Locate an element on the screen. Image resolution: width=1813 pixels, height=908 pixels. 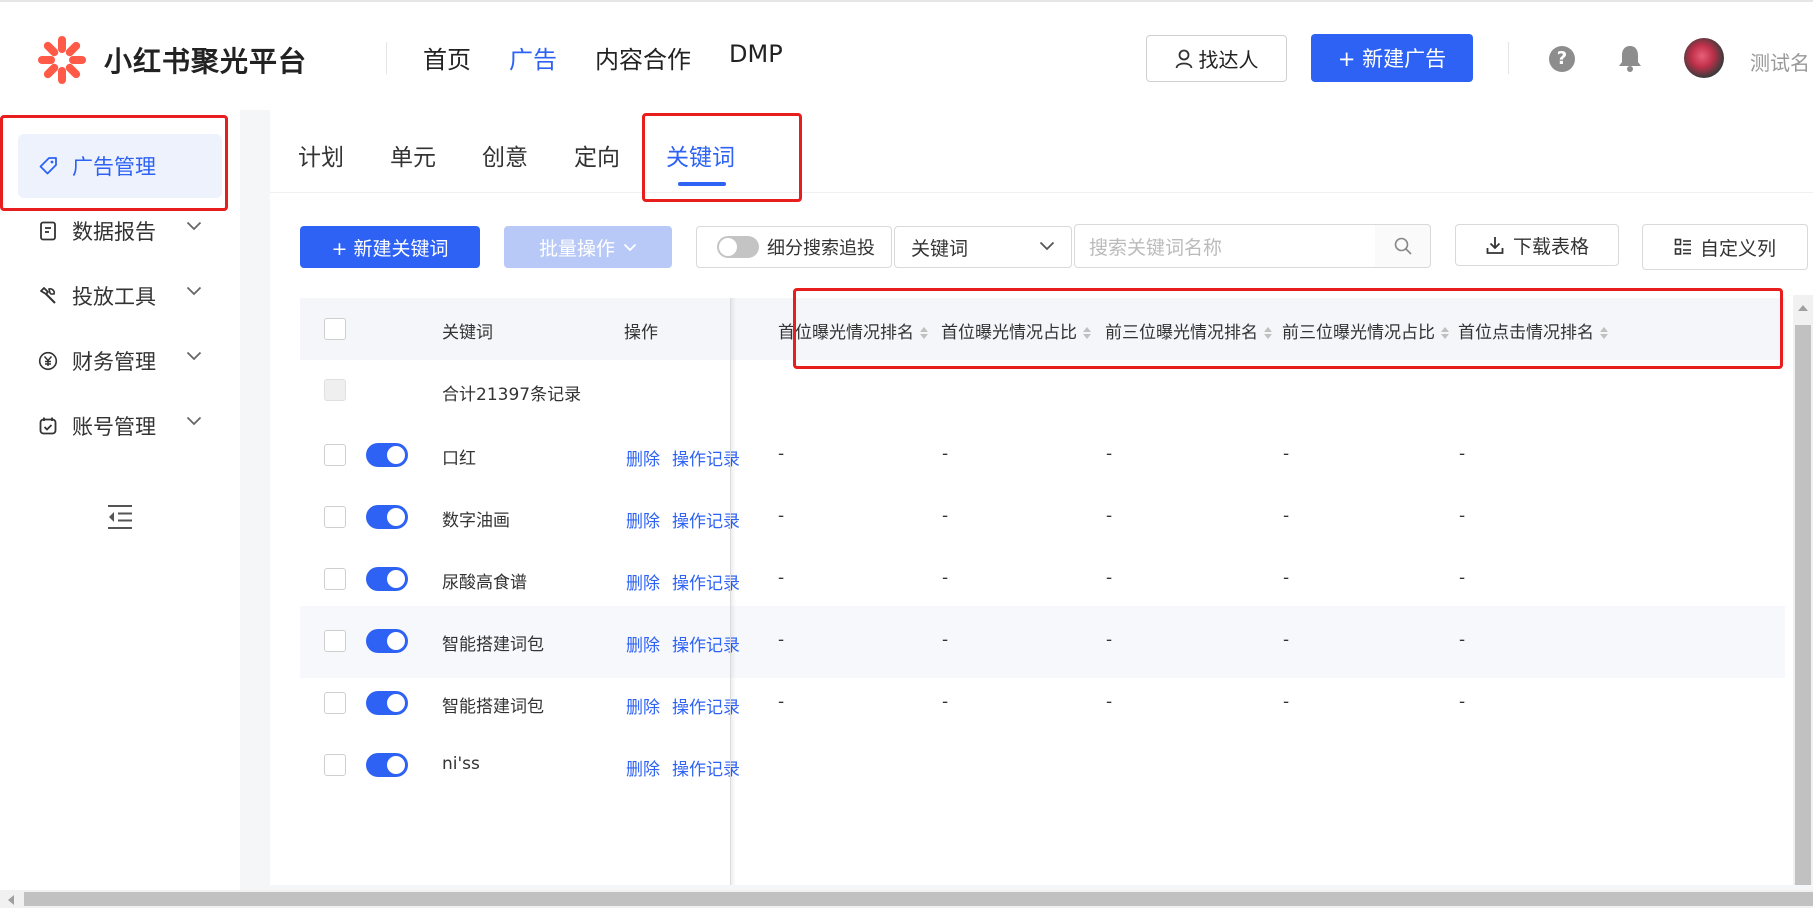
sidebar-item-ad-management: 广告管理 is located at coordinates (120, 166).